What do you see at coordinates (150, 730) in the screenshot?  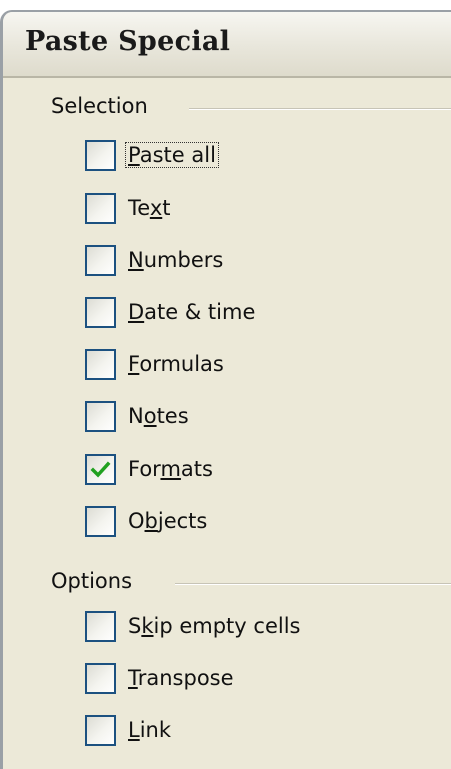 I see `checkbox-label: Link` at bounding box center [150, 730].